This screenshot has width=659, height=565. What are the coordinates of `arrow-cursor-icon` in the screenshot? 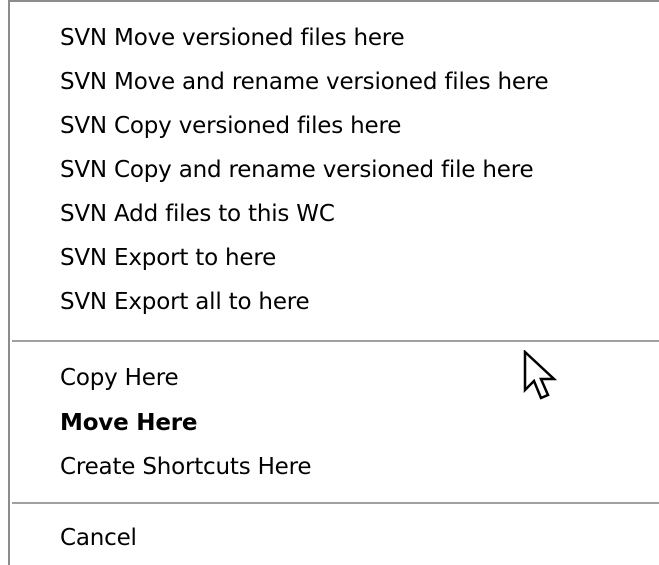 It's located at (540, 375).